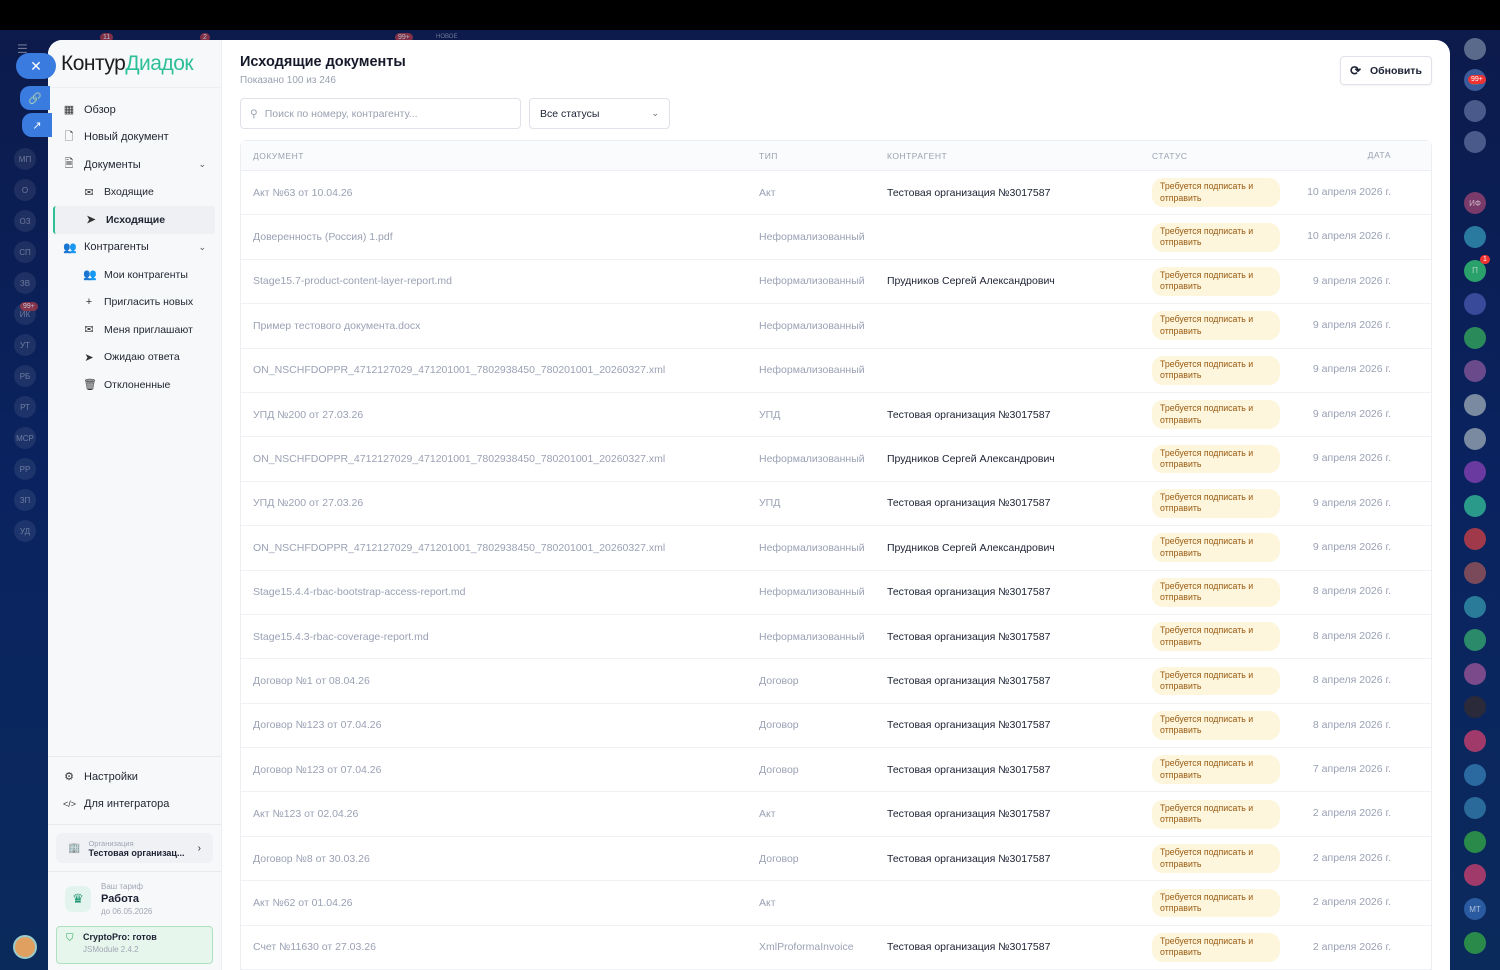  What do you see at coordinates (25, 438) in the screenshot?
I see `rail-app: МСР` at bounding box center [25, 438].